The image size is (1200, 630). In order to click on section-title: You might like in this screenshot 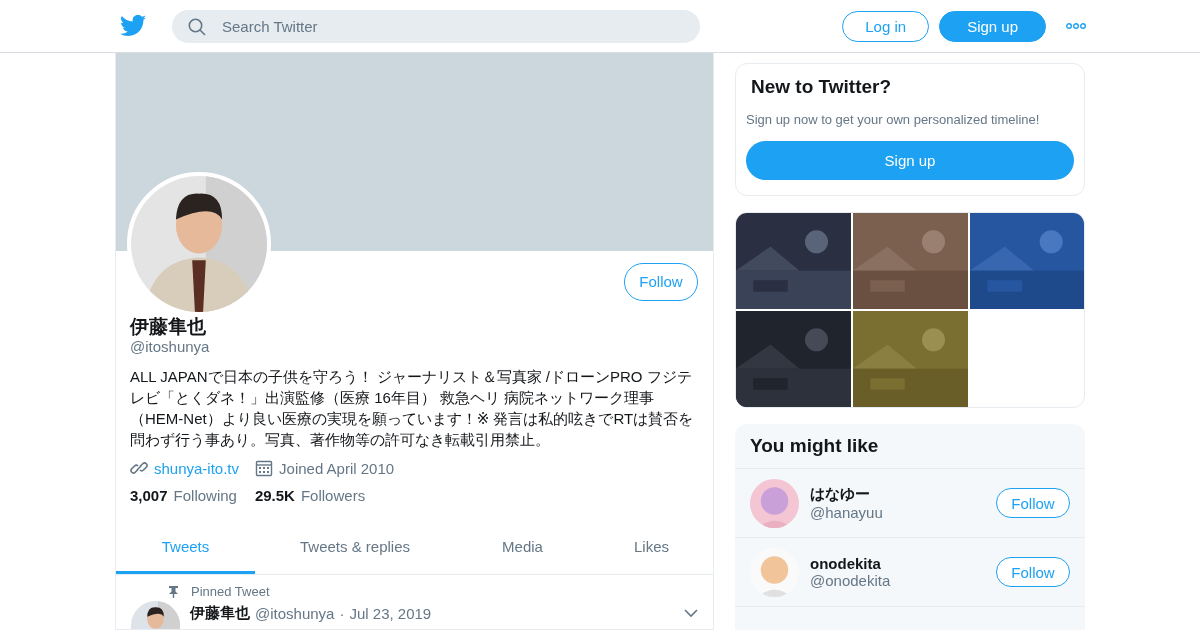, I will do `click(814, 446)`.